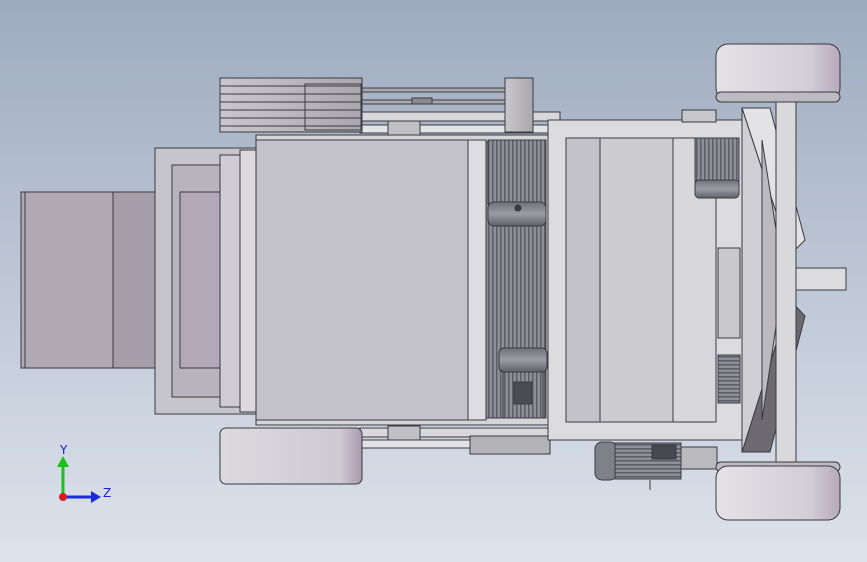 The width and height of the screenshot is (867, 562). What do you see at coordinates (63, 497) in the screenshot?
I see `x-axis-dot` at bounding box center [63, 497].